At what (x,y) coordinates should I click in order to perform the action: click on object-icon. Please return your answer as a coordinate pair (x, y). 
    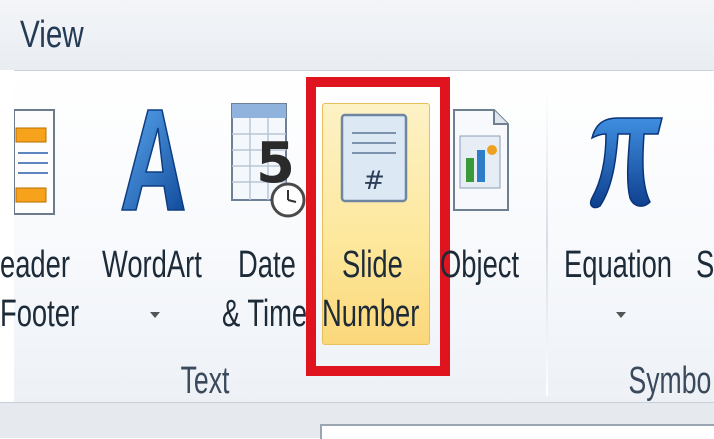
    Looking at the image, I should click on (482, 162).